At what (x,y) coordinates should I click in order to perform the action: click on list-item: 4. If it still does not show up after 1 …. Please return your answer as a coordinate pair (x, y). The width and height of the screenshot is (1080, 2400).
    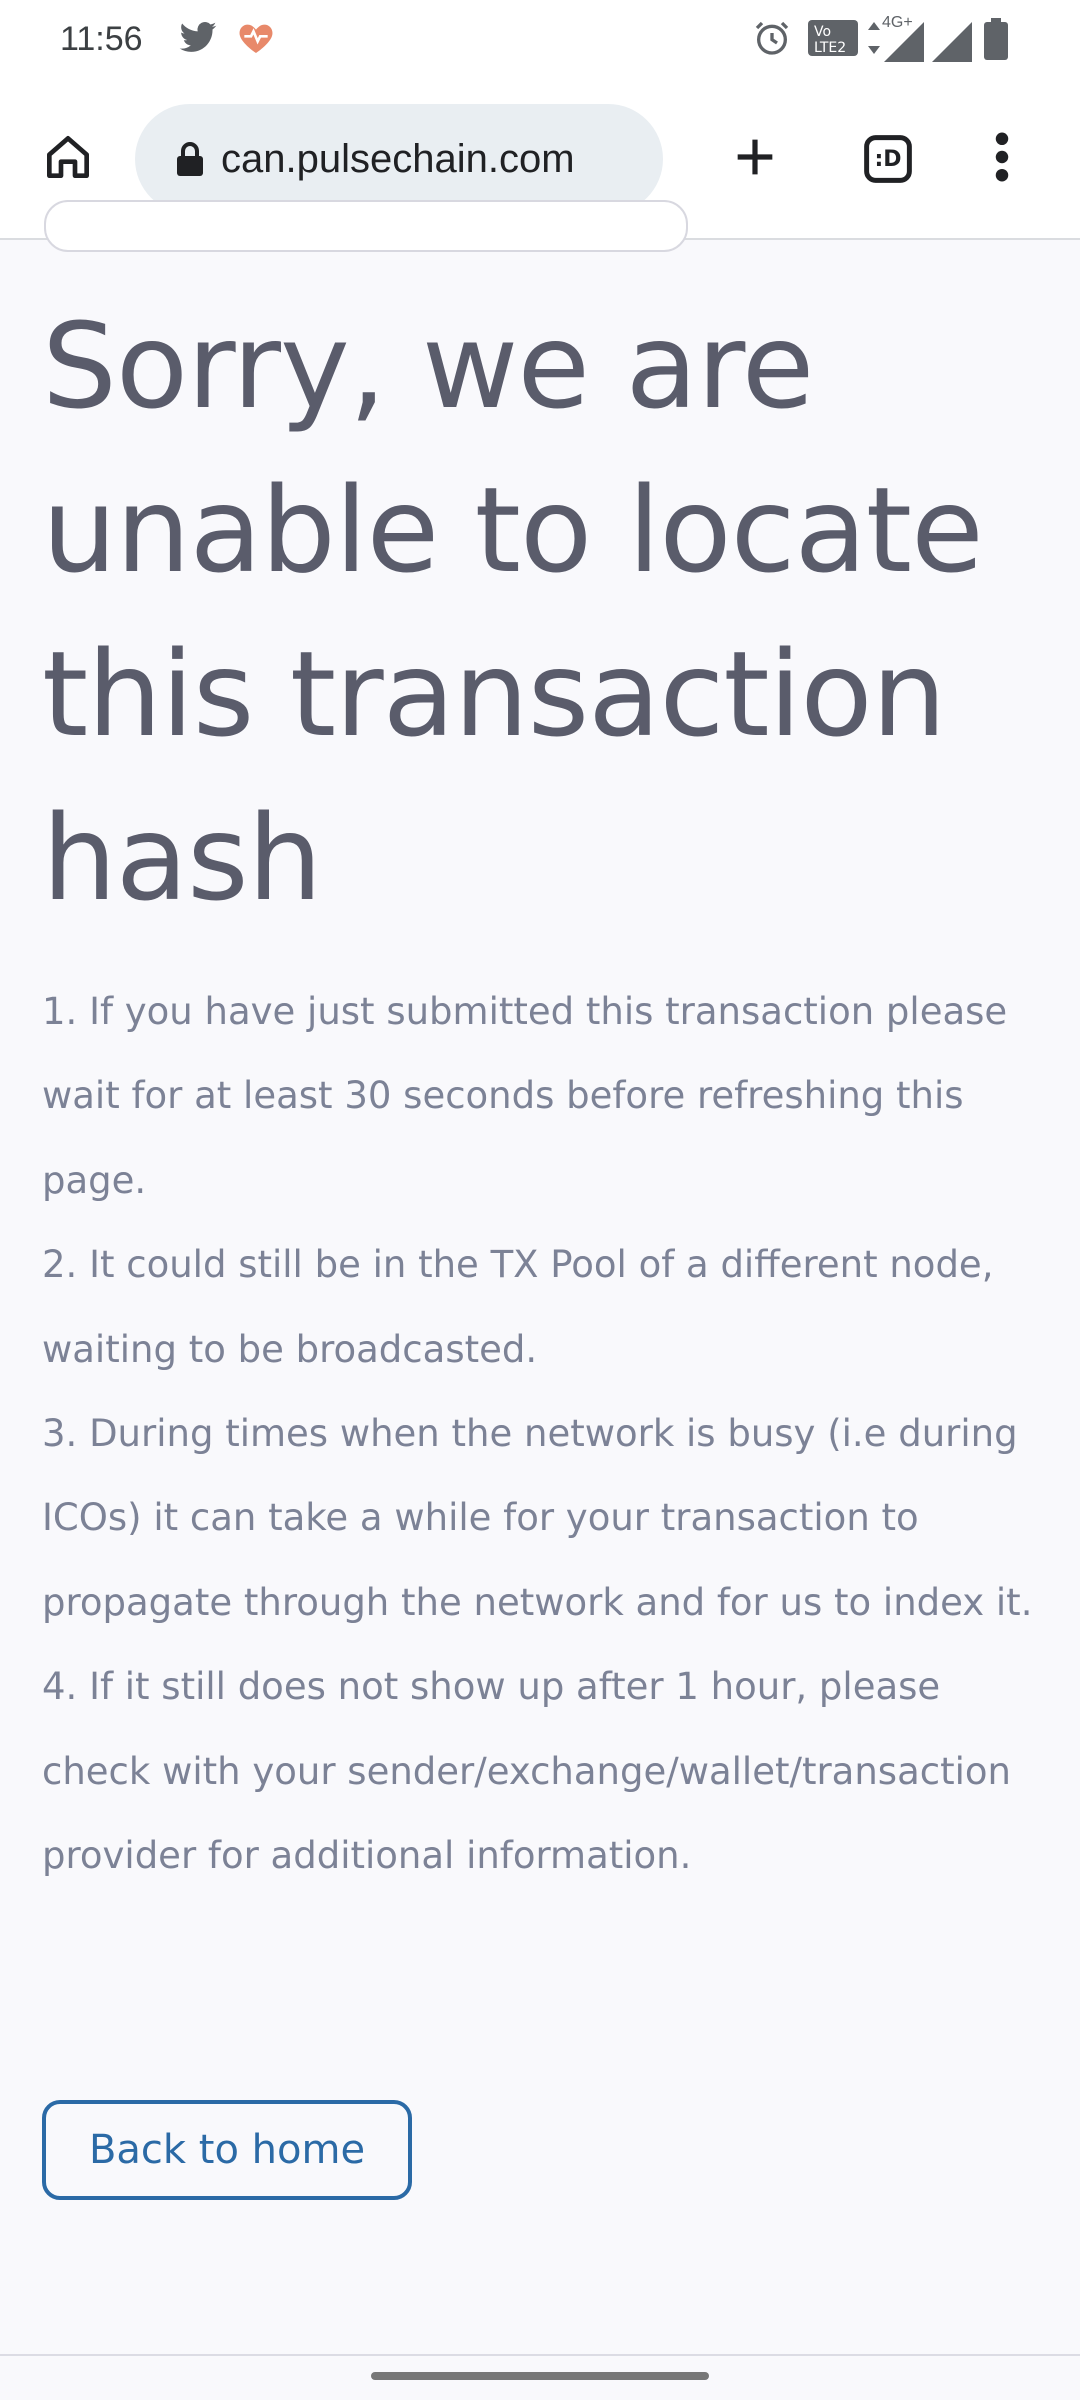
    Looking at the image, I should click on (526, 1771).